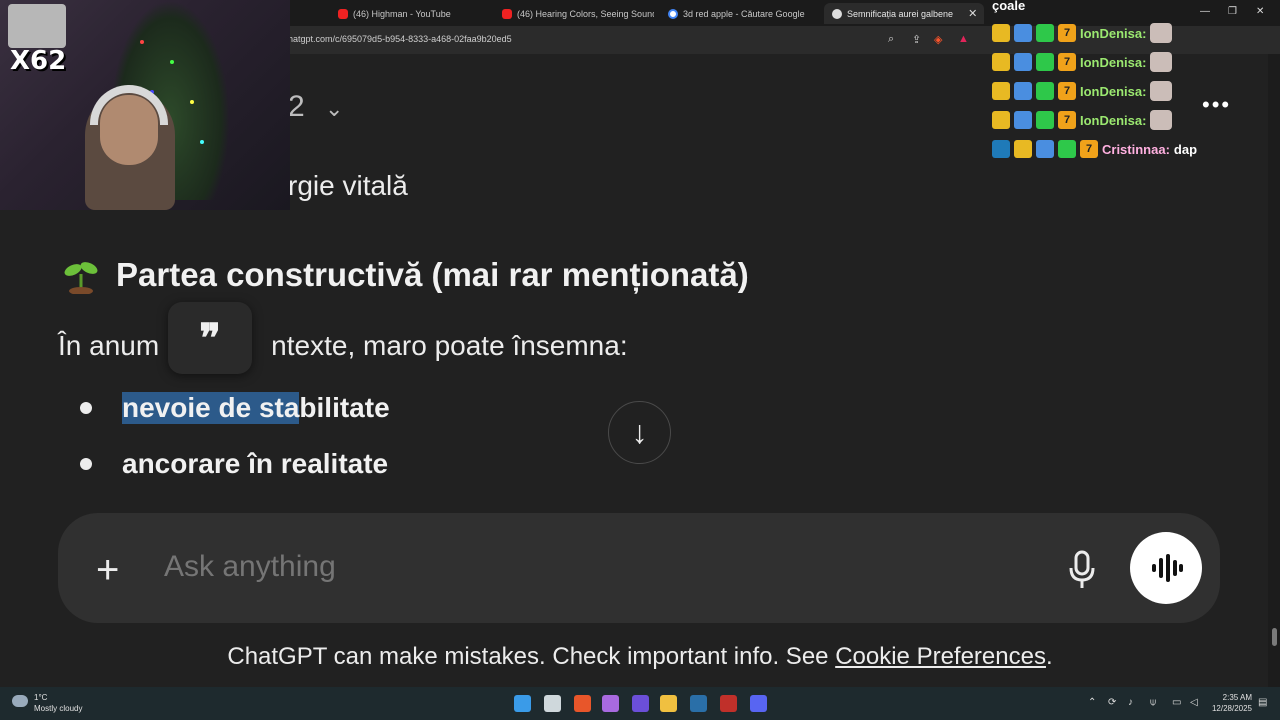 This screenshot has height=720, width=1280. What do you see at coordinates (698, 703) in the screenshot?
I see `steam-icon` at bounding box center [698, 703].